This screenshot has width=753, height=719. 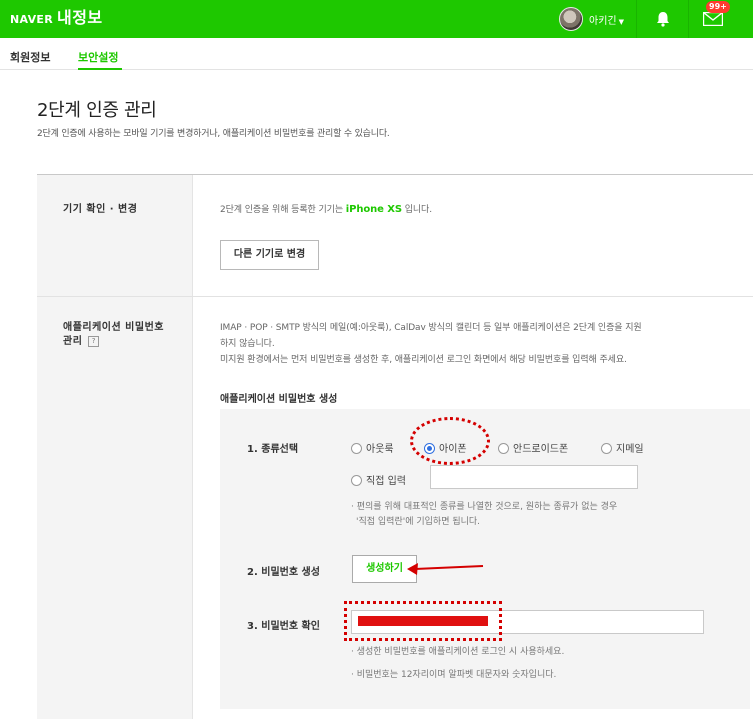 I want to click on tab-security-settings: 보안설정, so click(x=98, y=57).